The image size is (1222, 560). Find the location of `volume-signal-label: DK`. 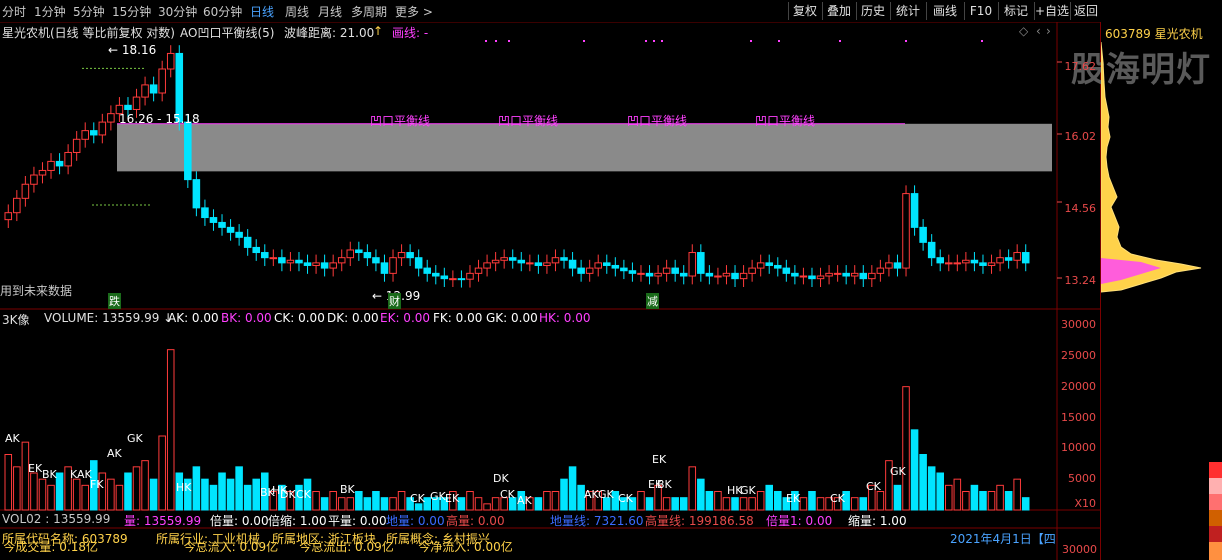

volume-signal-label: DK is located at coordinates (288, 494).